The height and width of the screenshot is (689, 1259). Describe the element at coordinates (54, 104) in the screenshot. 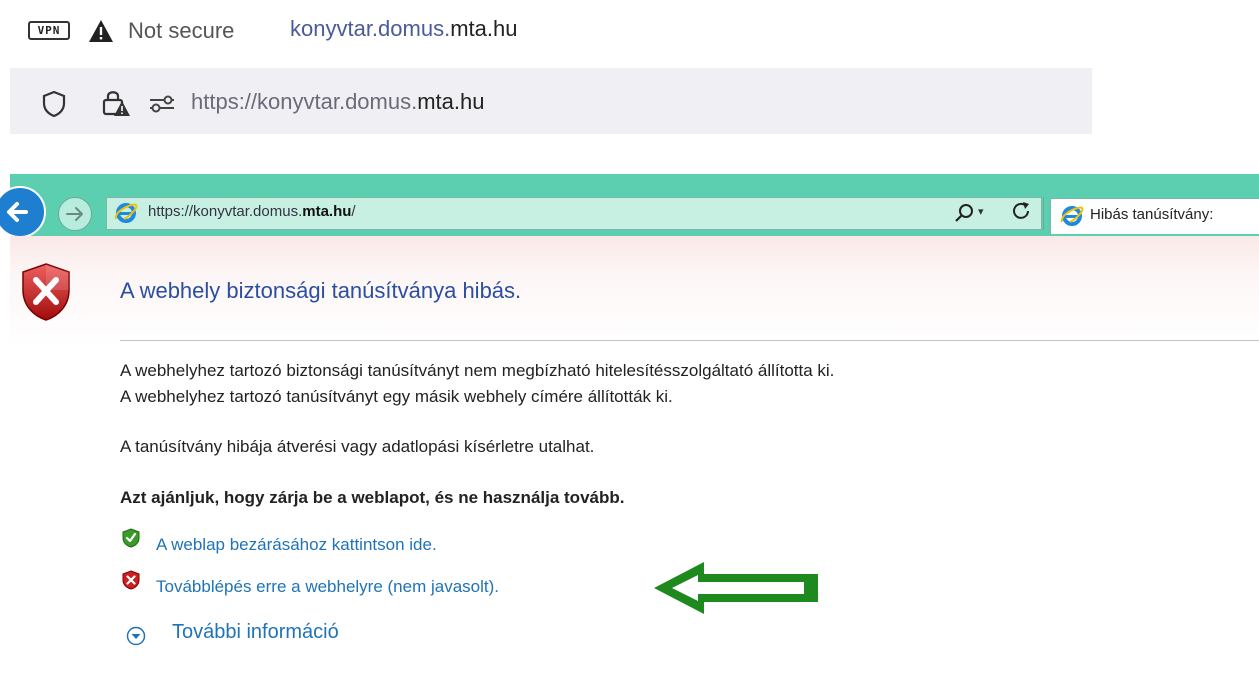

I see `shield-outline-icon` at that location.